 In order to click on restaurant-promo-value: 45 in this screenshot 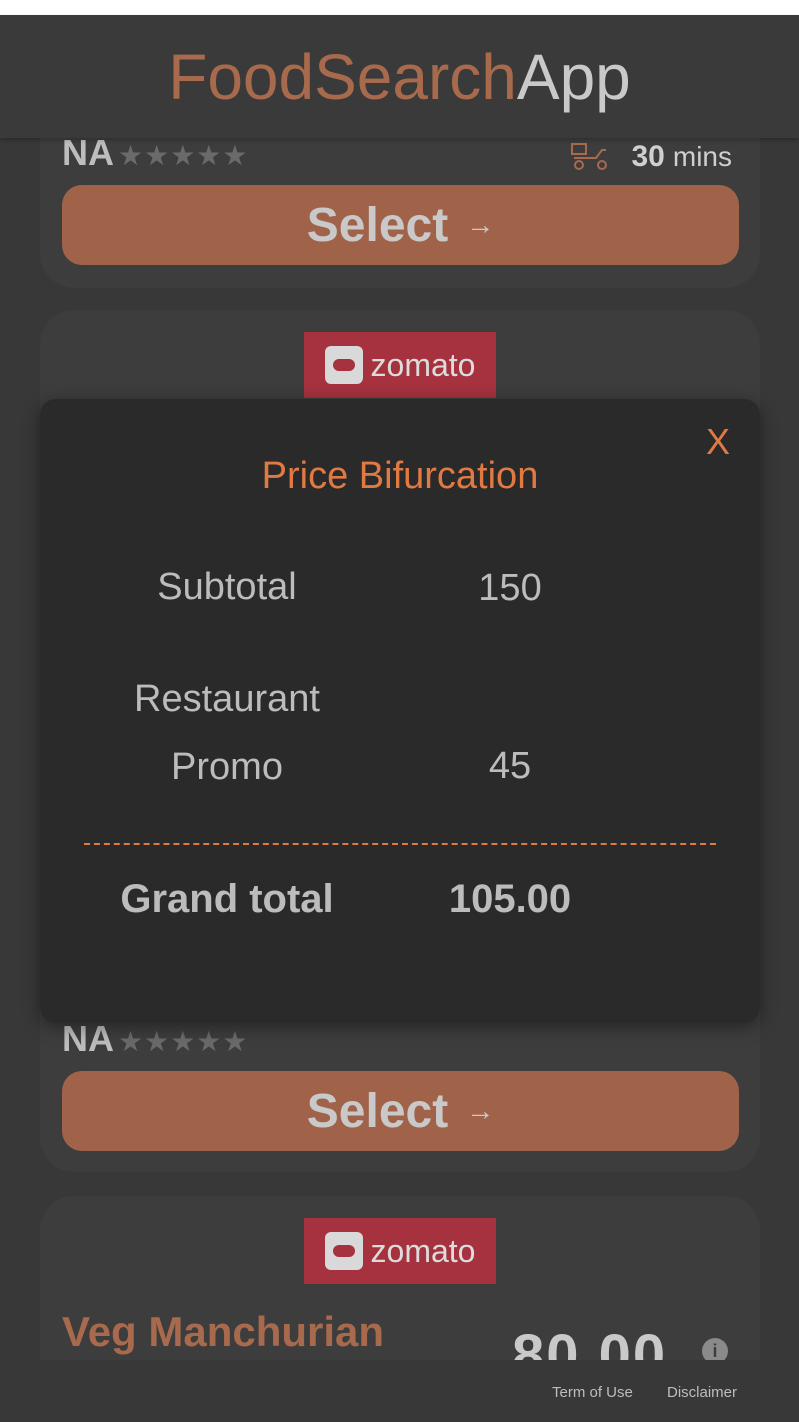, I will do `click(510, 766)`.